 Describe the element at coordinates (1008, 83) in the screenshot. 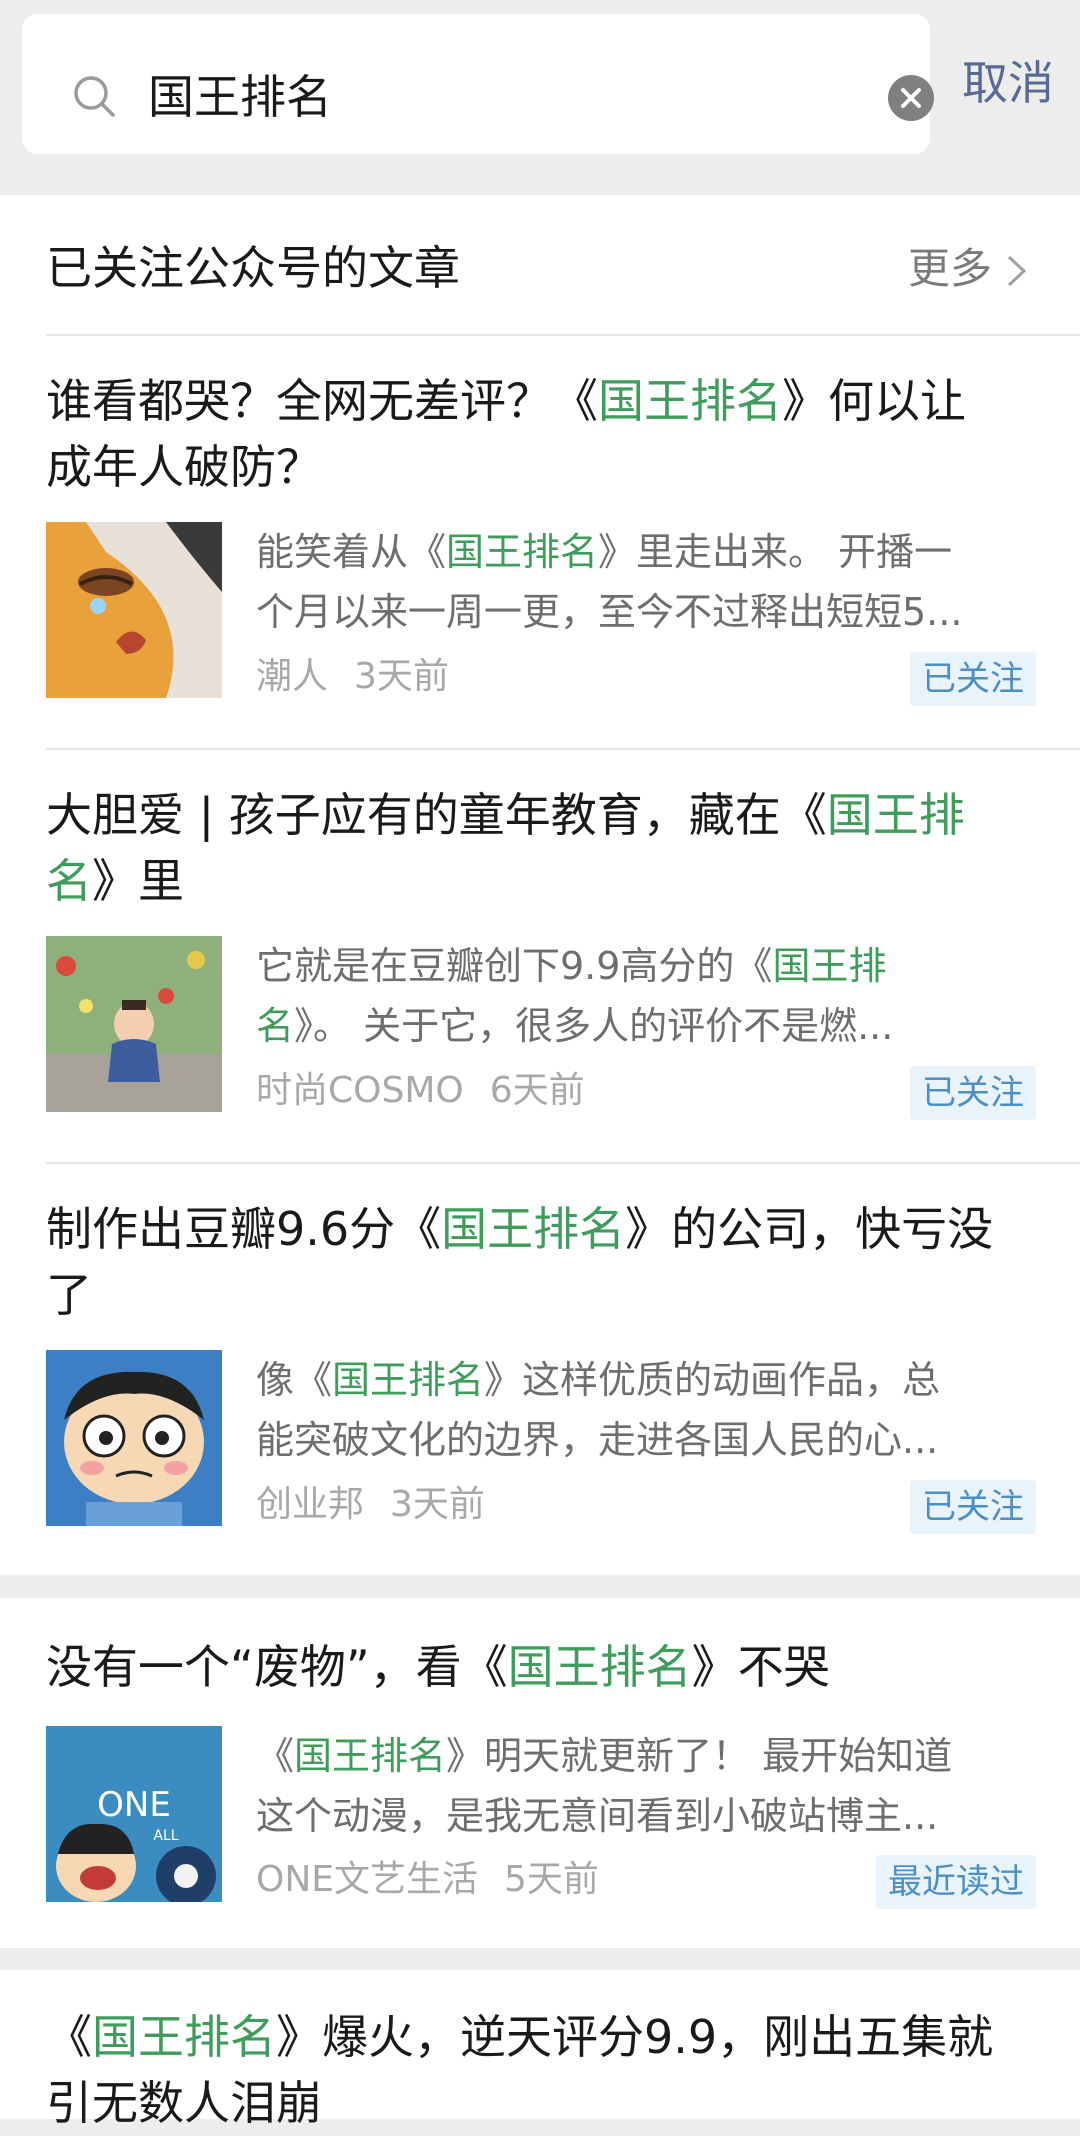

I see `cancel-button: 取消` at that location.